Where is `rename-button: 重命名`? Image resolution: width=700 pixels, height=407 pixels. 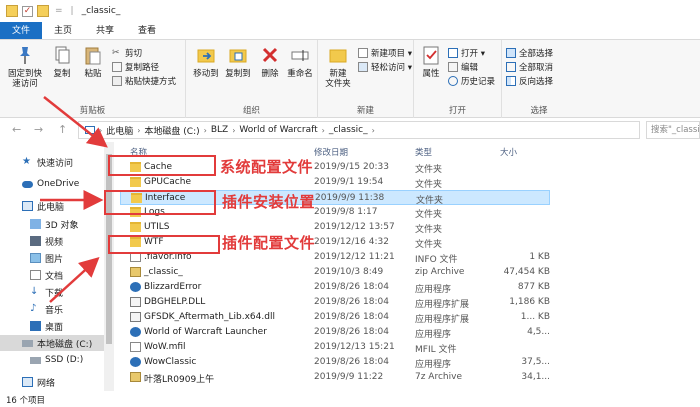 rename-button: 重命名 is located at coordinates (300, 61).